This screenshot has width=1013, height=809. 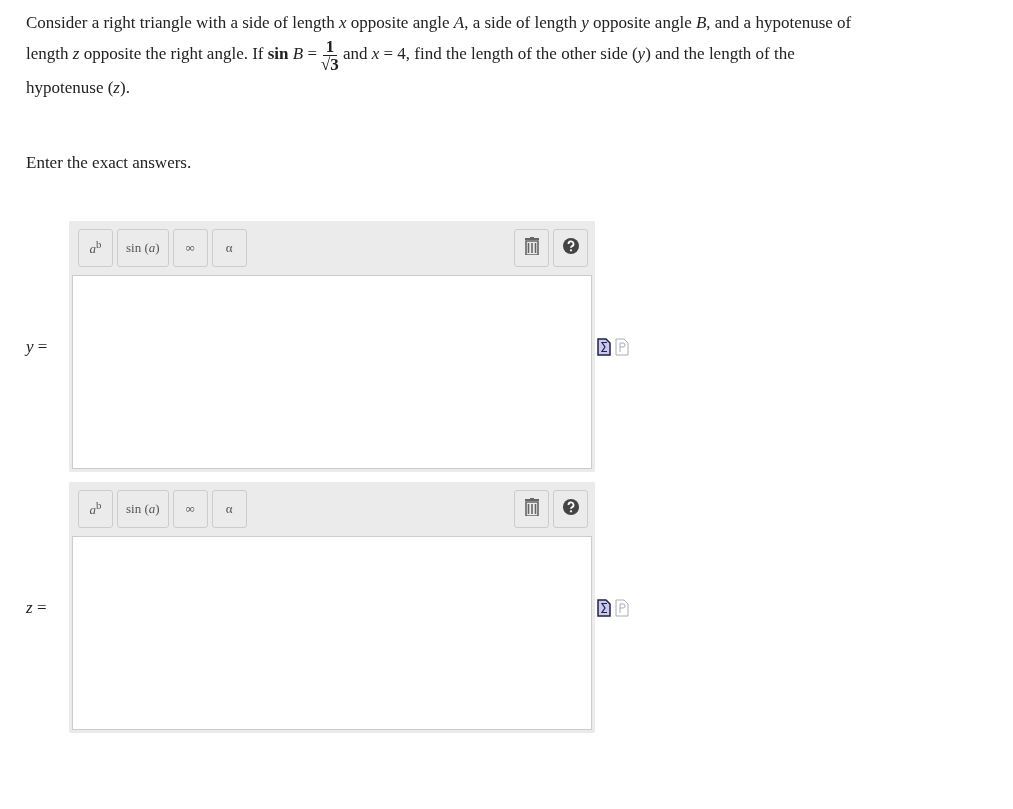 I want to click on answer-label: z =, so click(x=37, y=607).